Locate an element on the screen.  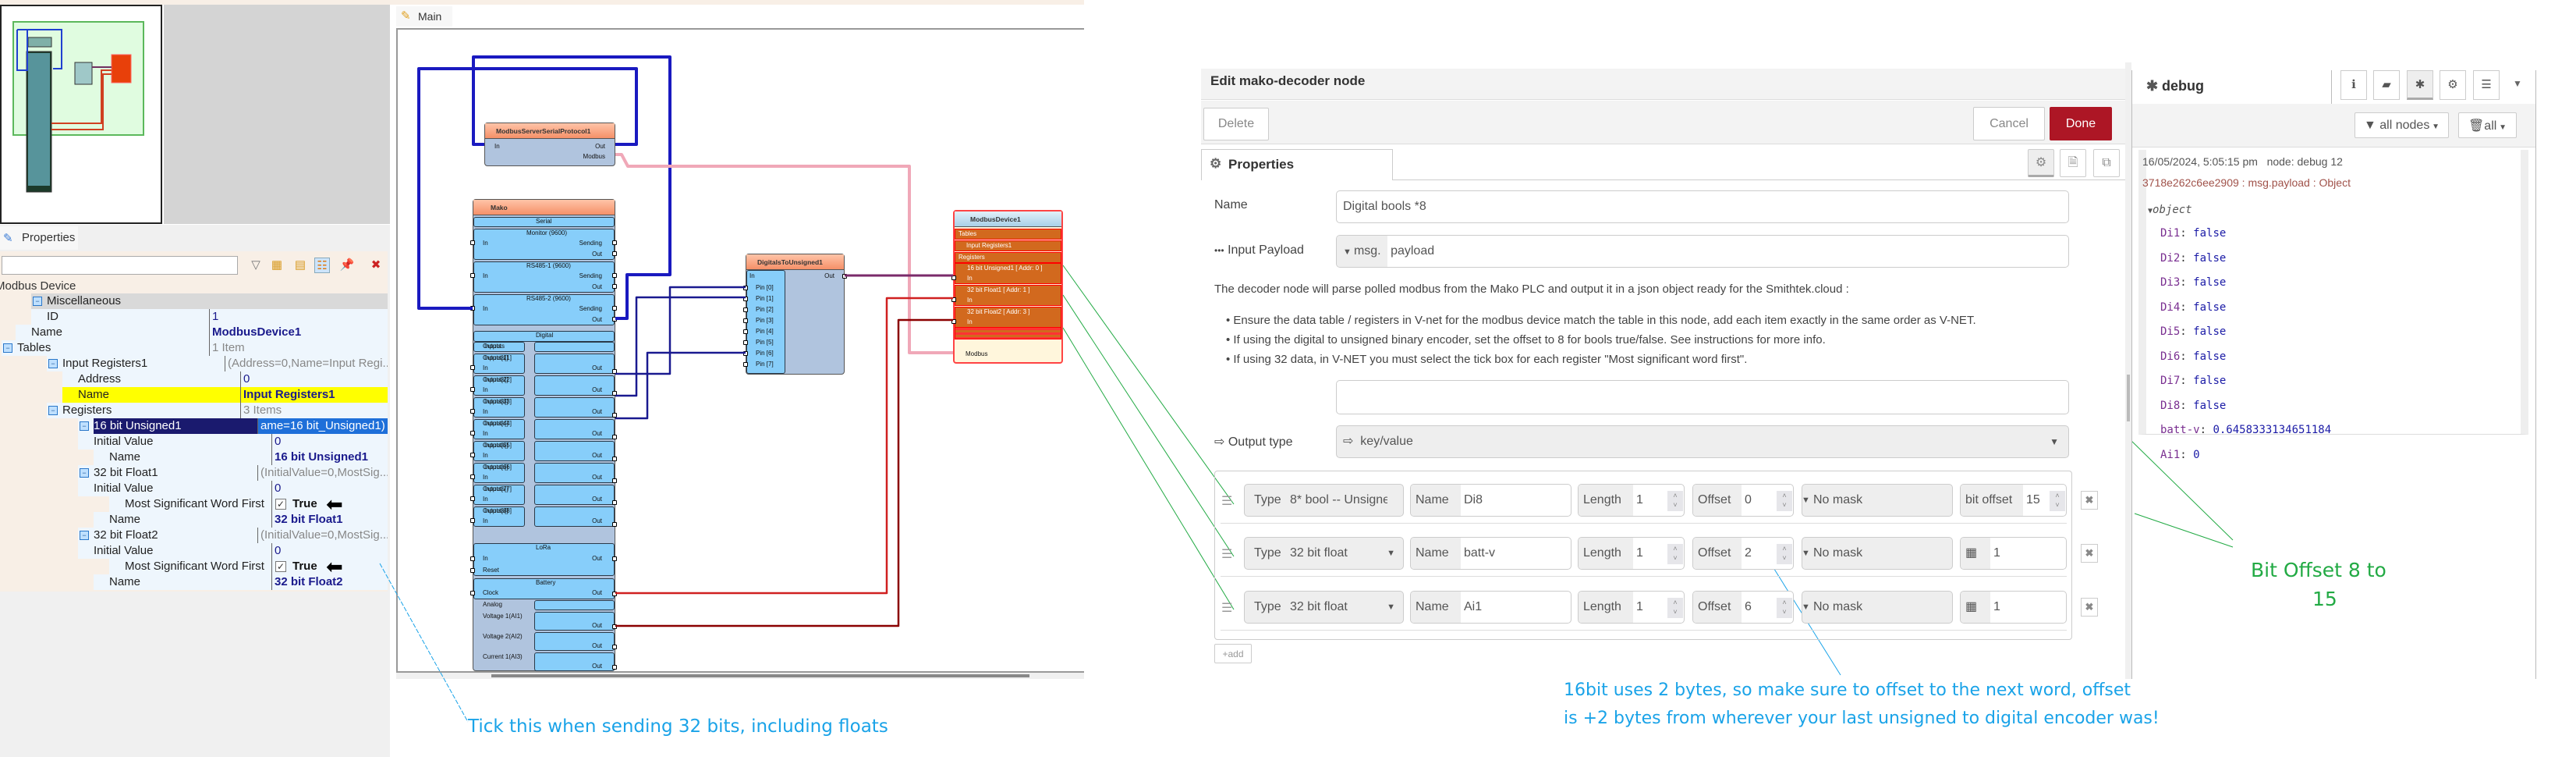
editor-scrollbar is located at coordinates (2128, 370).